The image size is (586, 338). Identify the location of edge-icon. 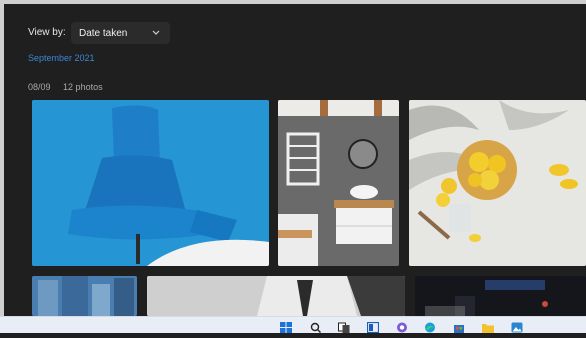
(430, 326).